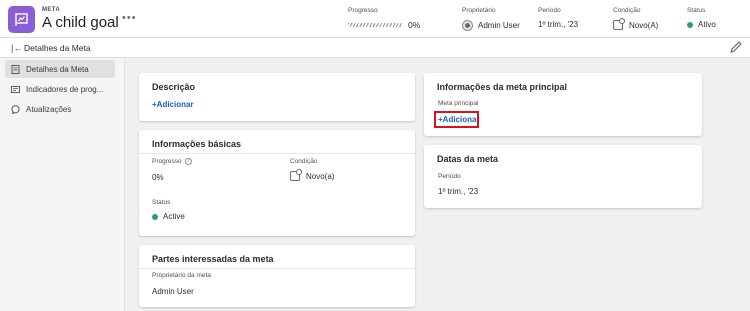  Describe the element at coordinates (414, 25) in the screenshot. I see `progress-value: 0%` at that location.